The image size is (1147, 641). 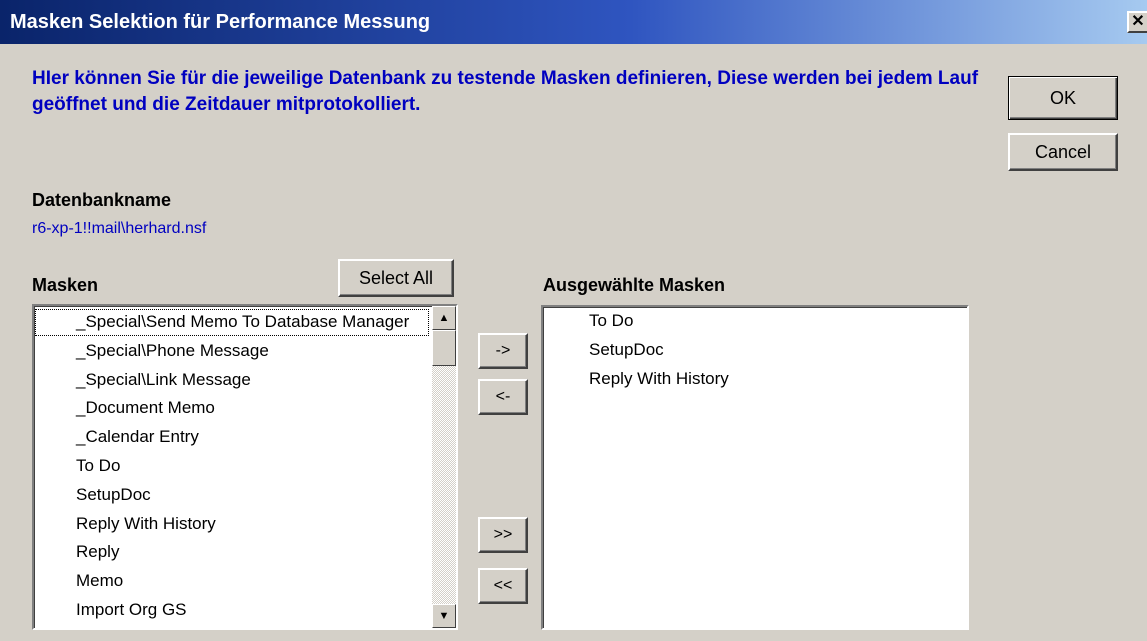 I want to click on close-icon: ✕, so click(x=1138, y=21).